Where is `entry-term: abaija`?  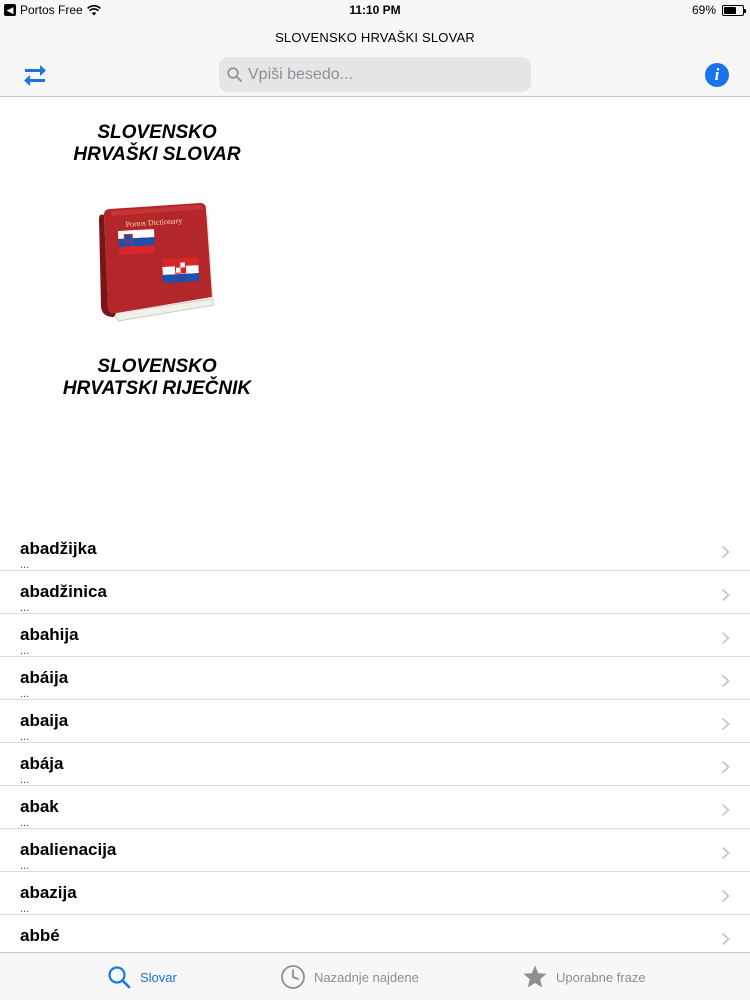 entry-term: abaija is located at coordinates (44, 720).